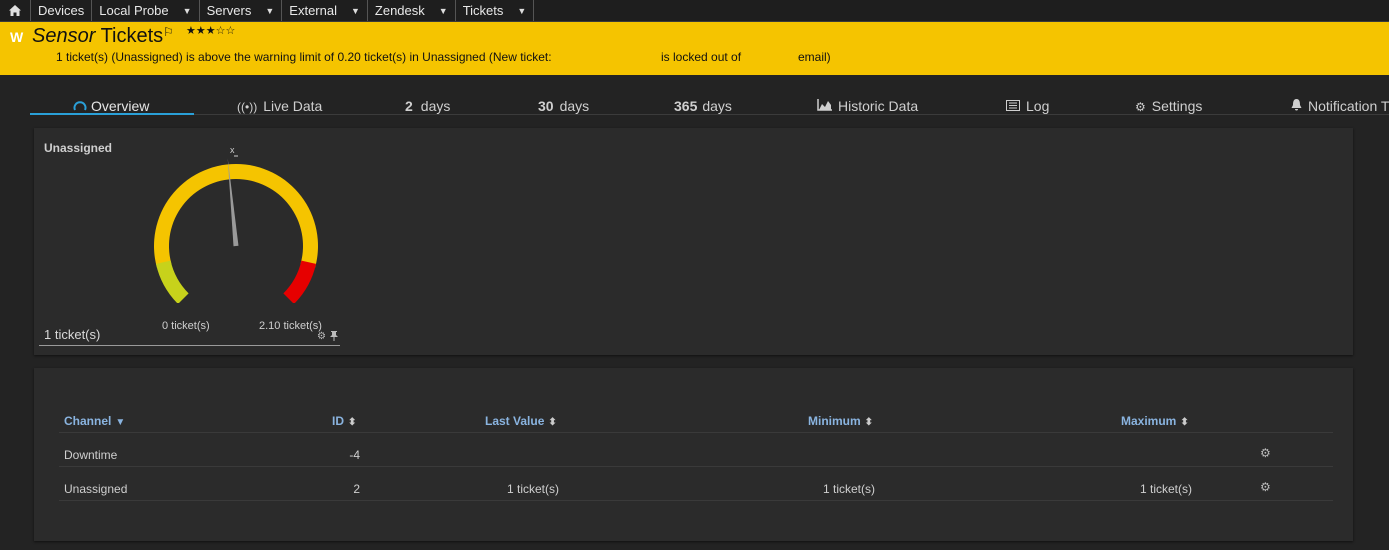 Image resolution: width=1389 pixels, height=550 pixels. What do you see at coordinates (88, 421) in the screenshot?
I see `column-header-label: Channel` at bounding box center [88, 421].